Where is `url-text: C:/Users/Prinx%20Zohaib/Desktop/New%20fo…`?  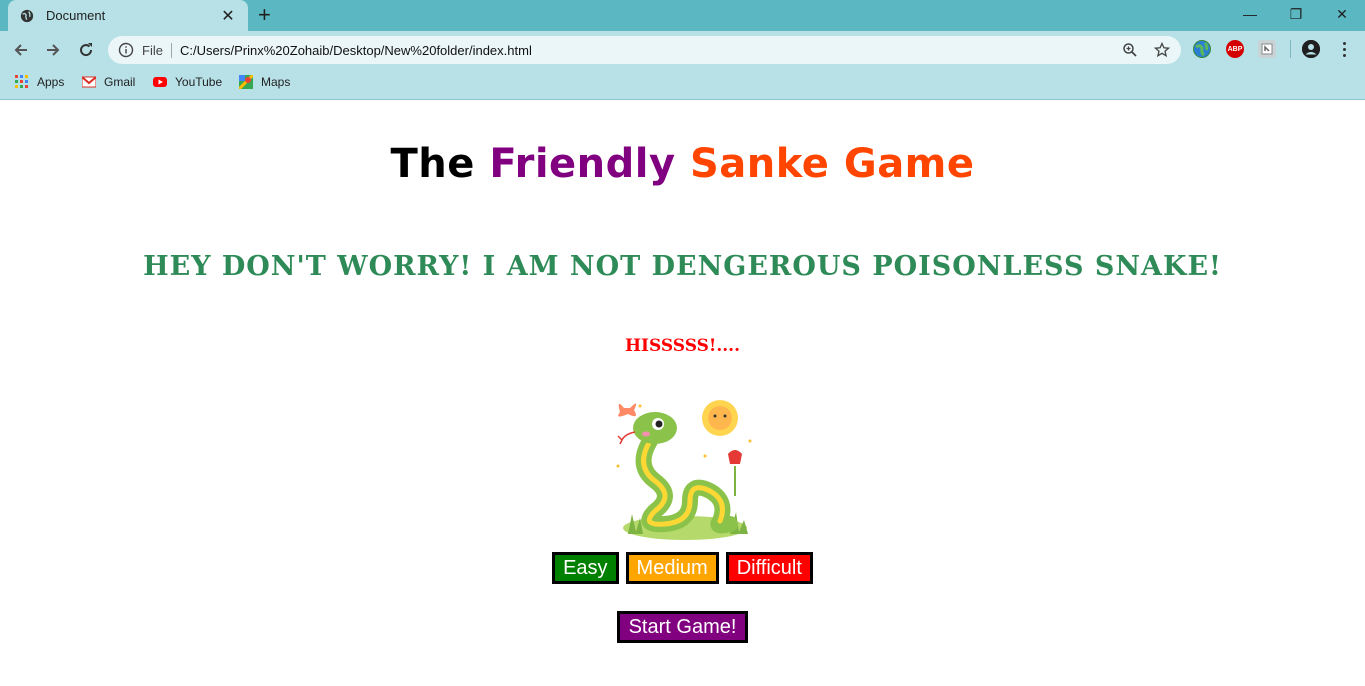
url-text: C:/Users/Prinx%20Zohaib/Desktop/New%20fo… is located at coordinates (643, 50).